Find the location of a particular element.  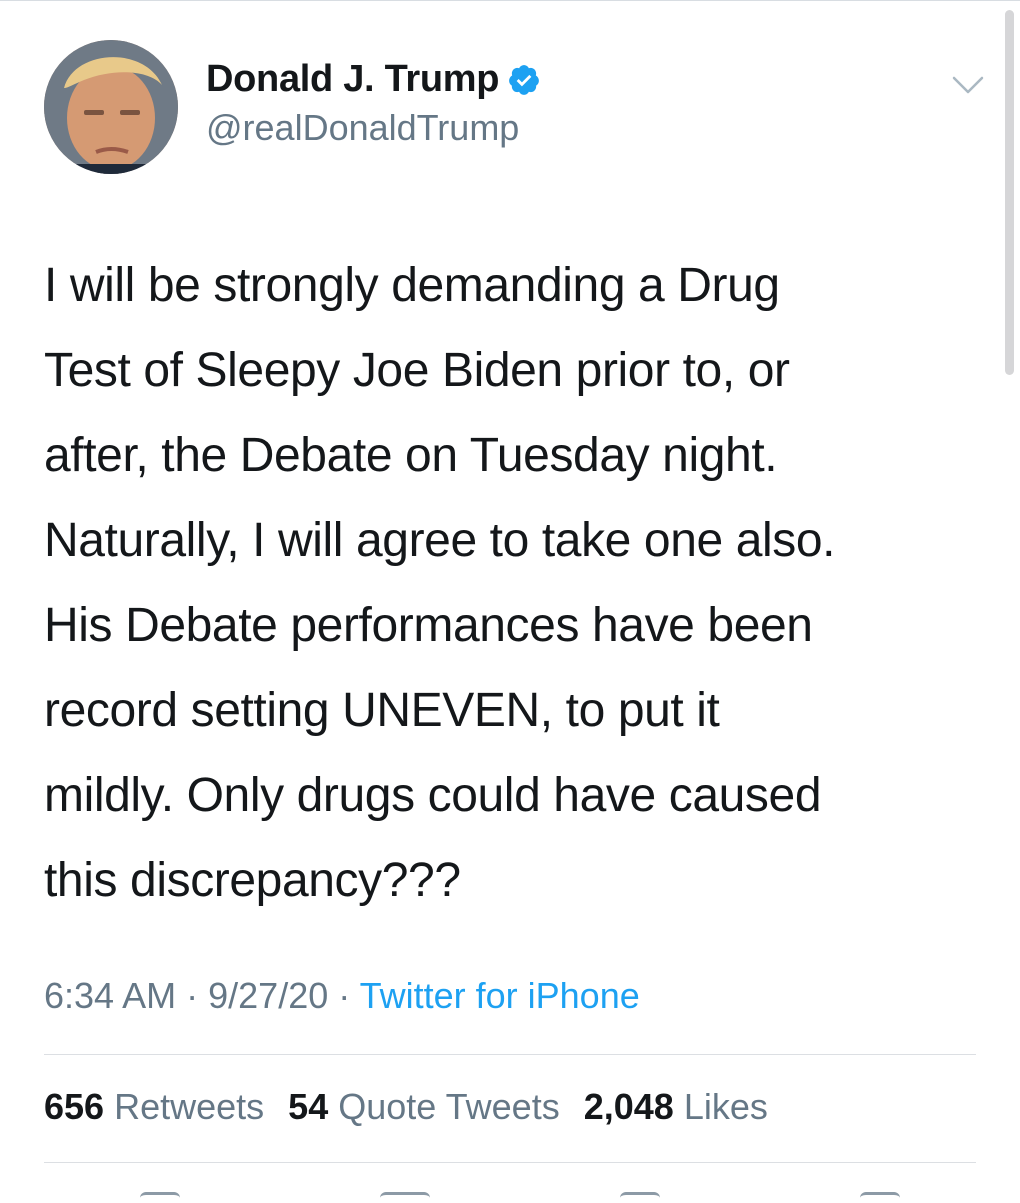

retweets-label: Retweets is located at coordinates (189, 1106).